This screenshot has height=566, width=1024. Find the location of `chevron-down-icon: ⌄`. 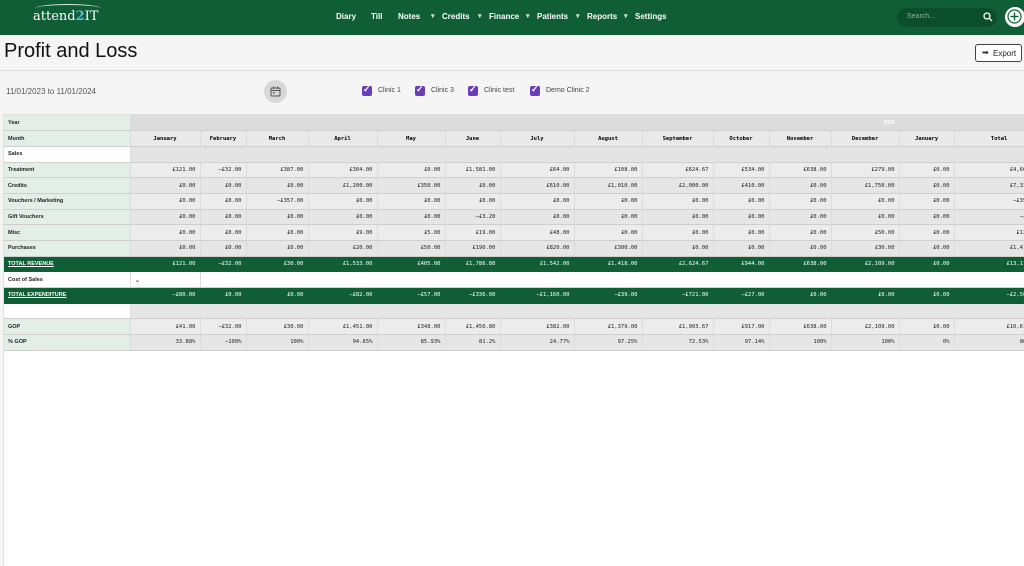

chevron-down-icon: ⌄ is located at coordinates (138, 280).